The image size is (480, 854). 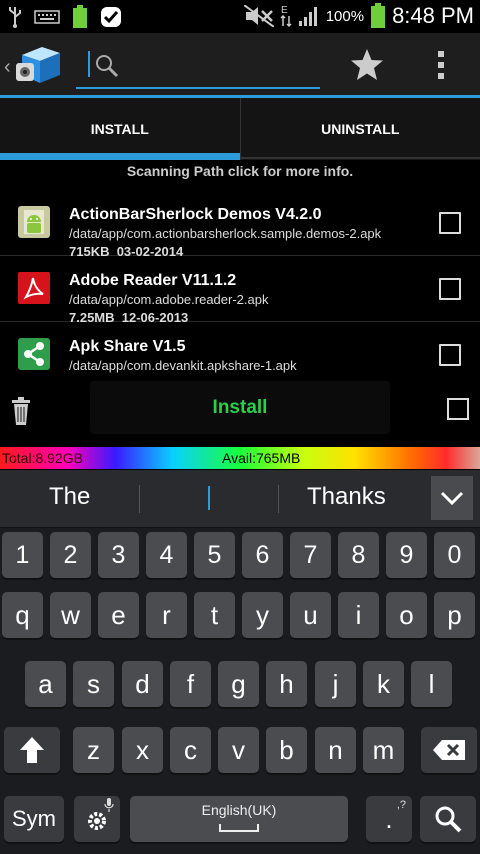 What do you see at coordinates (406, 615) in the screenshot?
I see `key: o` at bounding box center [406, 615].